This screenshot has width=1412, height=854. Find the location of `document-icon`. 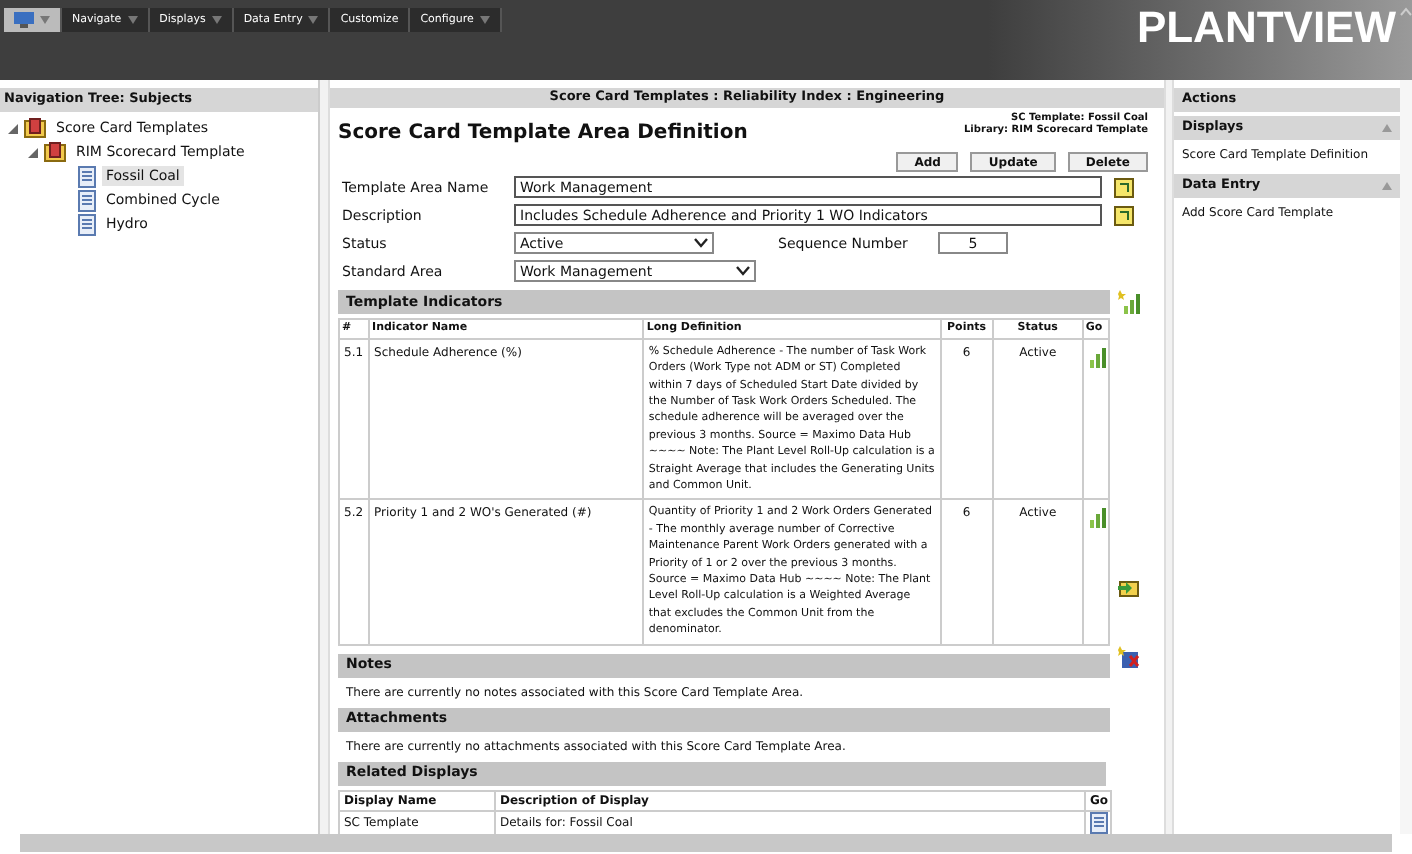

document-icon is located at coordinates (1098, 822).